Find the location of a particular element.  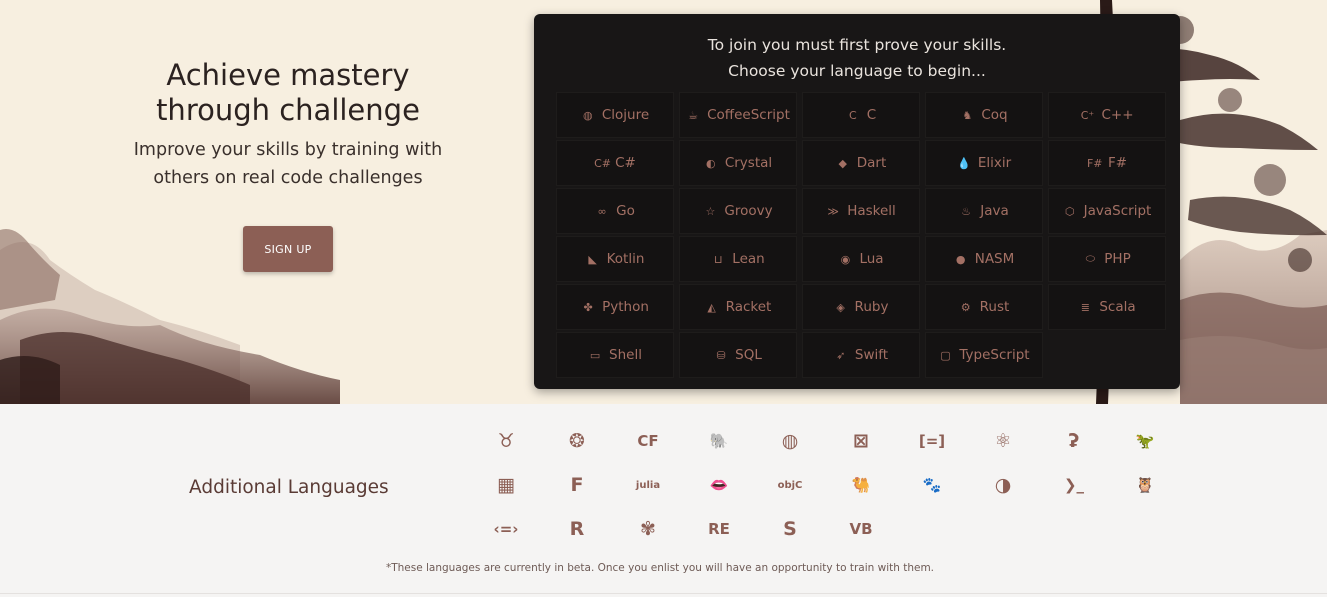

language-option-swift: ➶ Swift is located at coordinates (861, 355).